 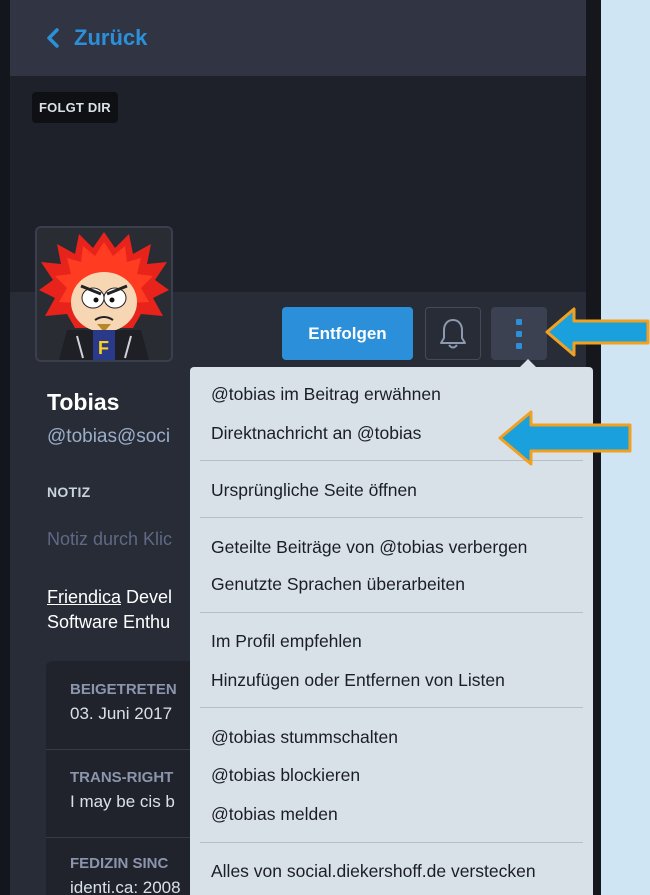 I want to click on bio-text-line2: Software Enthu, so click(x=109, y=622).